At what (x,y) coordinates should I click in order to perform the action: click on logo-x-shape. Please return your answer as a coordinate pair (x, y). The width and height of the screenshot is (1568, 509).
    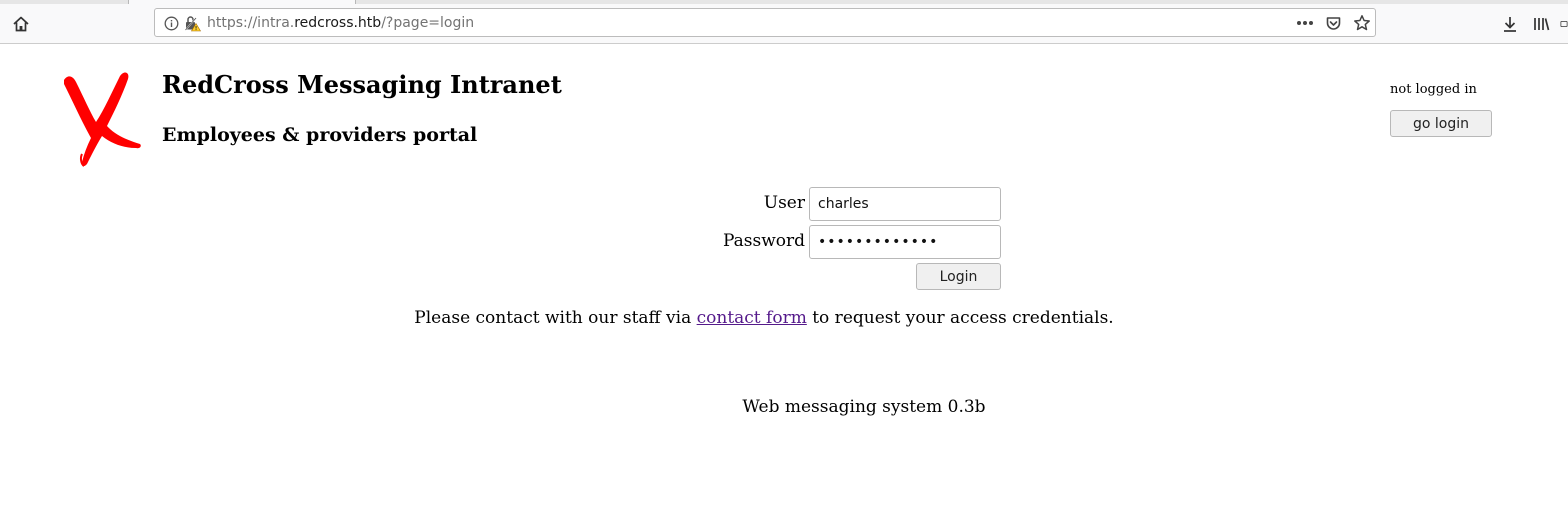
    Looking at the image, I should click on (102, 119).